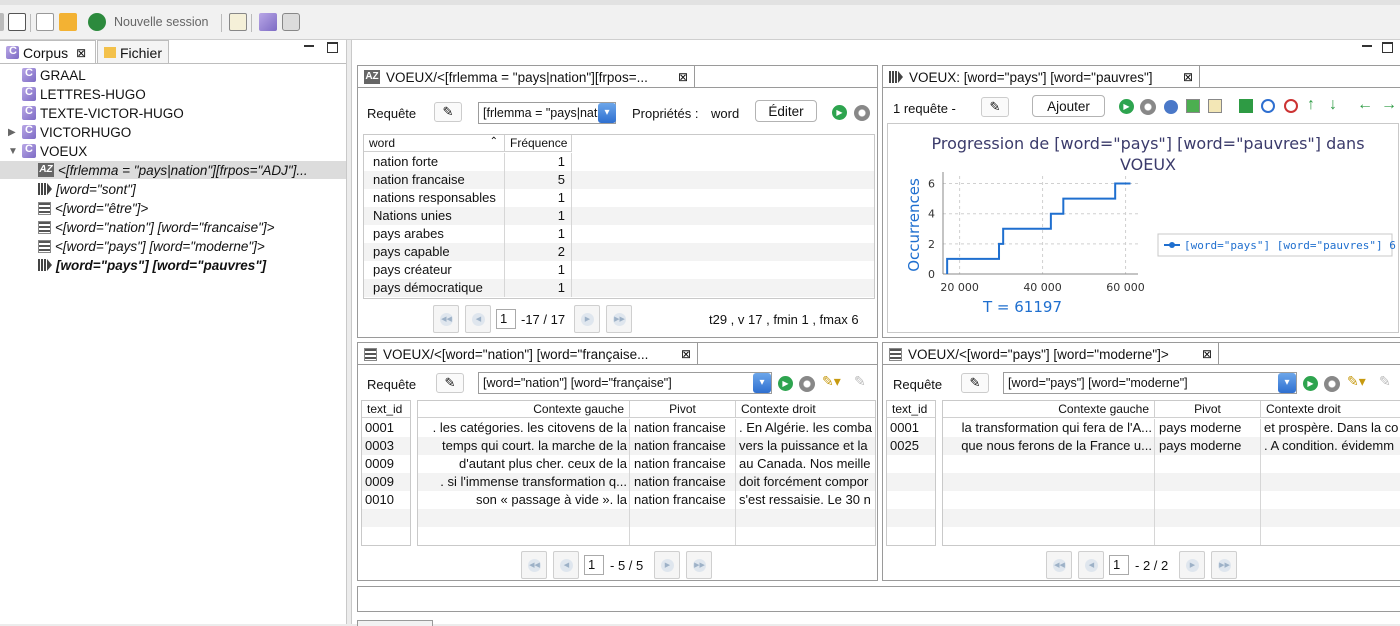  Describe the element at coordinates (524, 409) in the screenshot. I see `column-header-left-context: Contexte gauche` at that location.